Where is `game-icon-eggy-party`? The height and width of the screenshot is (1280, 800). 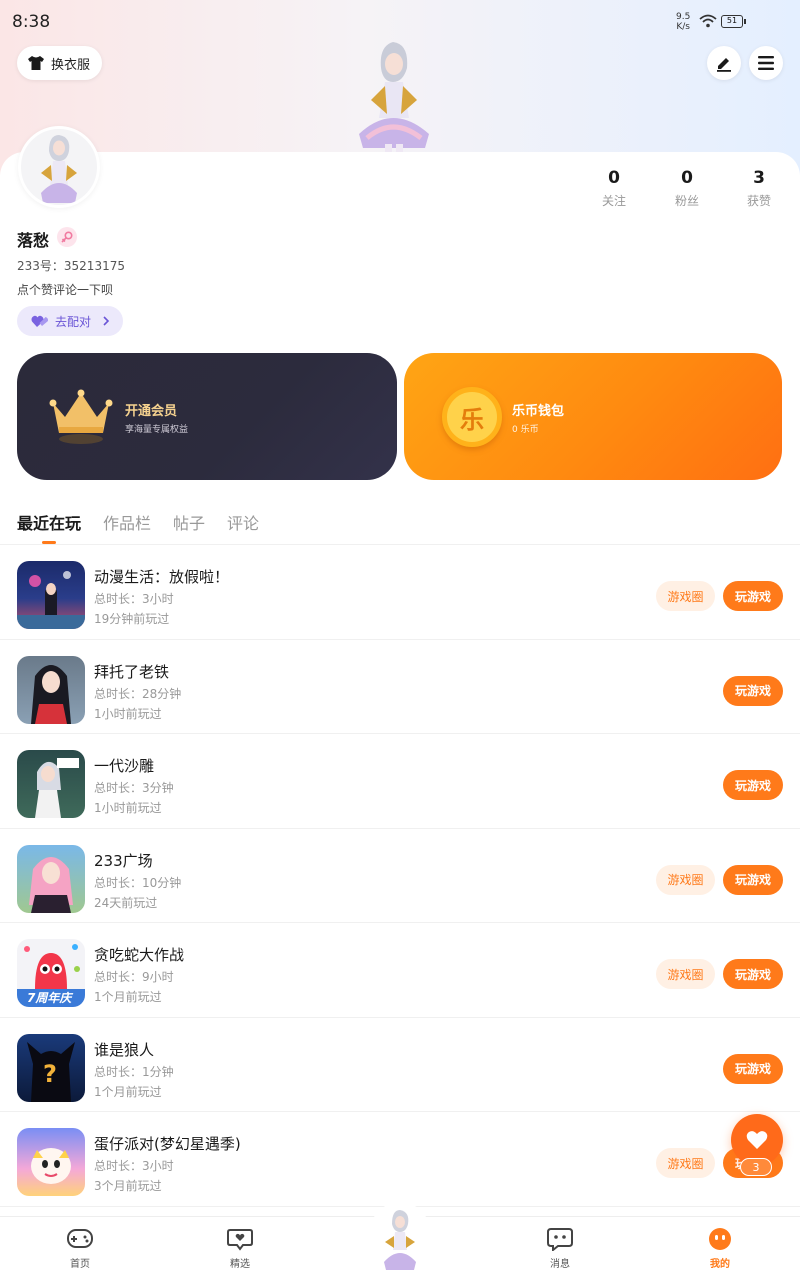
game-icon-eggy-party is located at coordinates (51, 1162).